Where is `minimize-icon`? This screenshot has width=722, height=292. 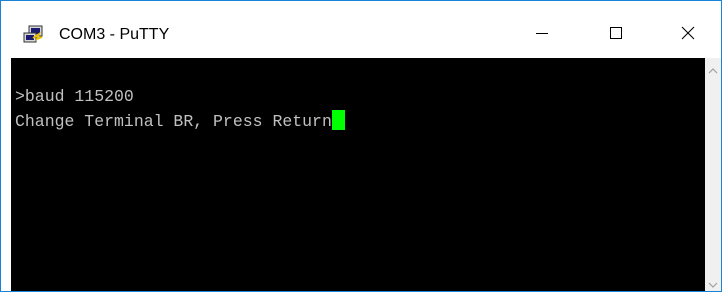
minimize-icon is located at coordinates (542, 35).